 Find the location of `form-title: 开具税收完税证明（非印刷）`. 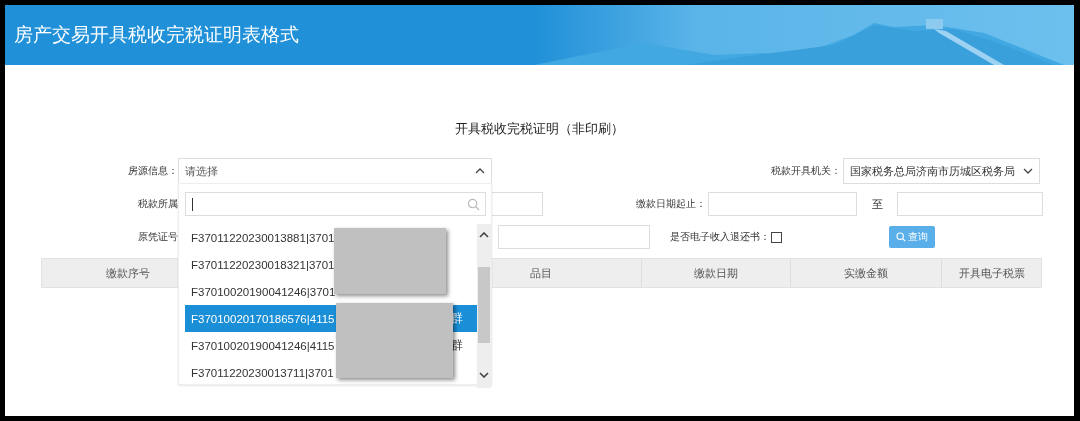

form-title: 开具税收完税证明（非印刷） is located at coordinates (539, 129).